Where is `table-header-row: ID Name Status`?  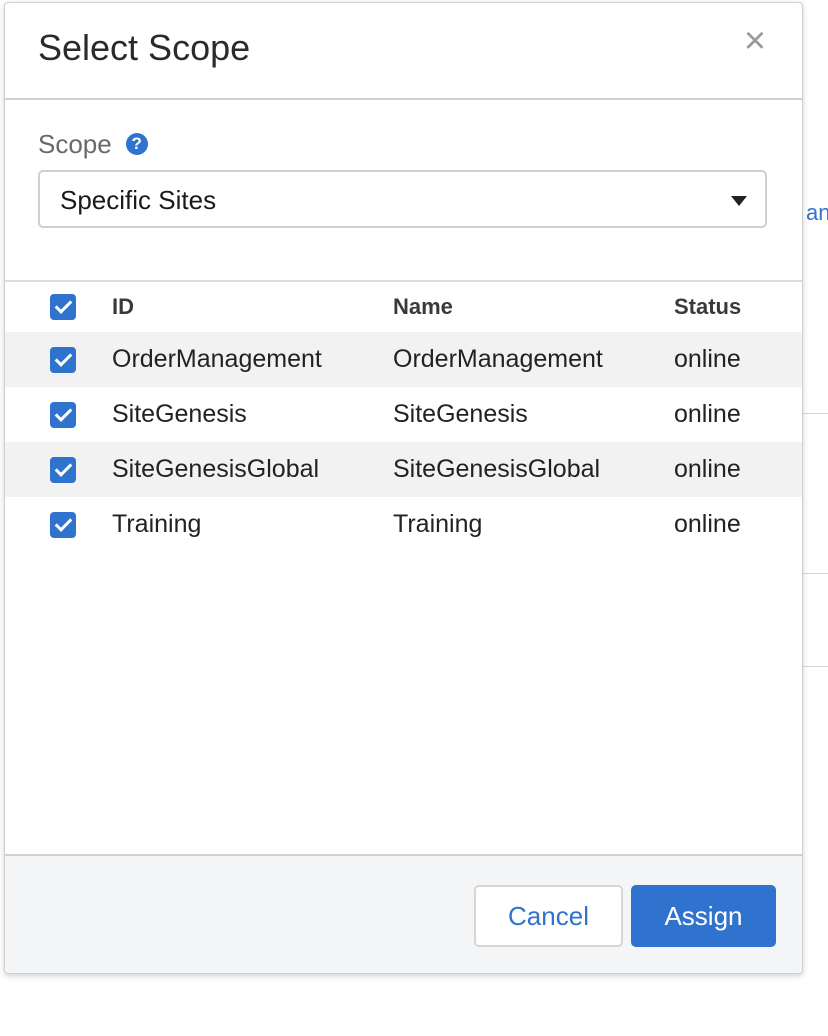
table-header-row: ID Name Status is located at coordinates (403, 307).